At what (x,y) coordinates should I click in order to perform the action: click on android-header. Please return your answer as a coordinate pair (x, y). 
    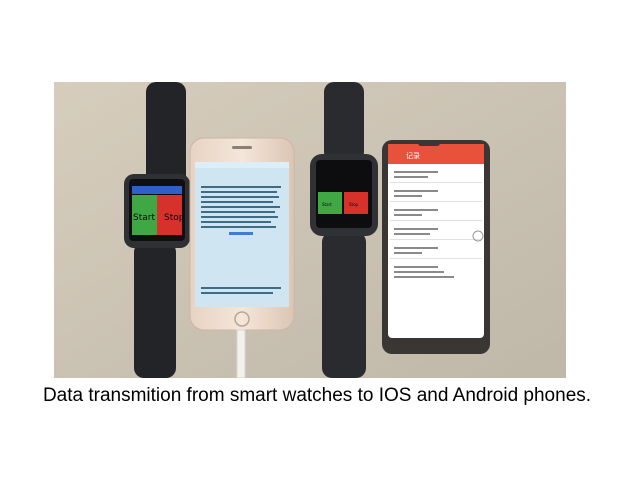
    Looking at the image, I should click on (436, 154).